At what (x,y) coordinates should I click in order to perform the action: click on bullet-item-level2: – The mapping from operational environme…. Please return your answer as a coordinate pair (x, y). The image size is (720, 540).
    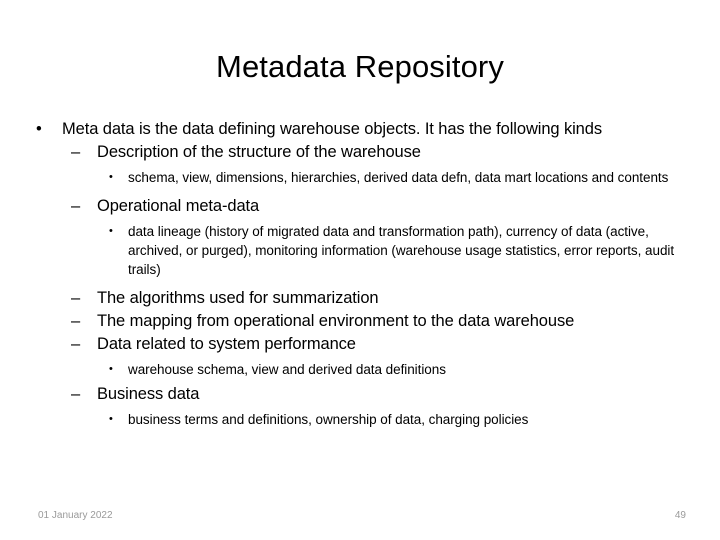
    Looking at the image, I should click on (360, 321).